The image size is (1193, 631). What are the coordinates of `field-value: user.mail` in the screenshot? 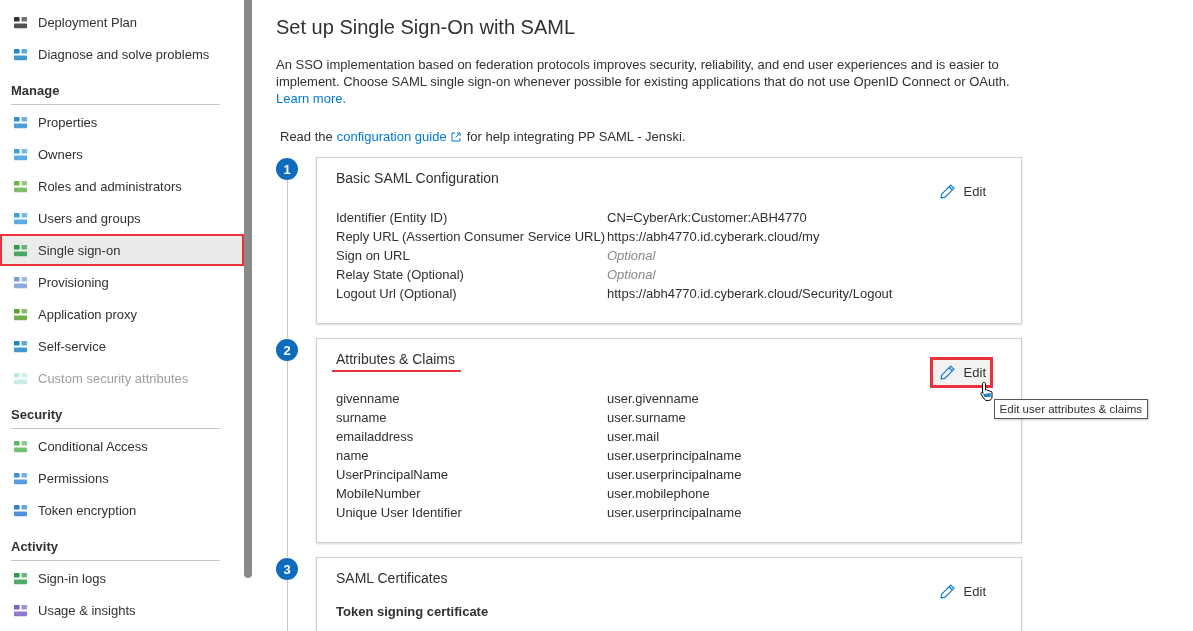 It's located at (633, 436).